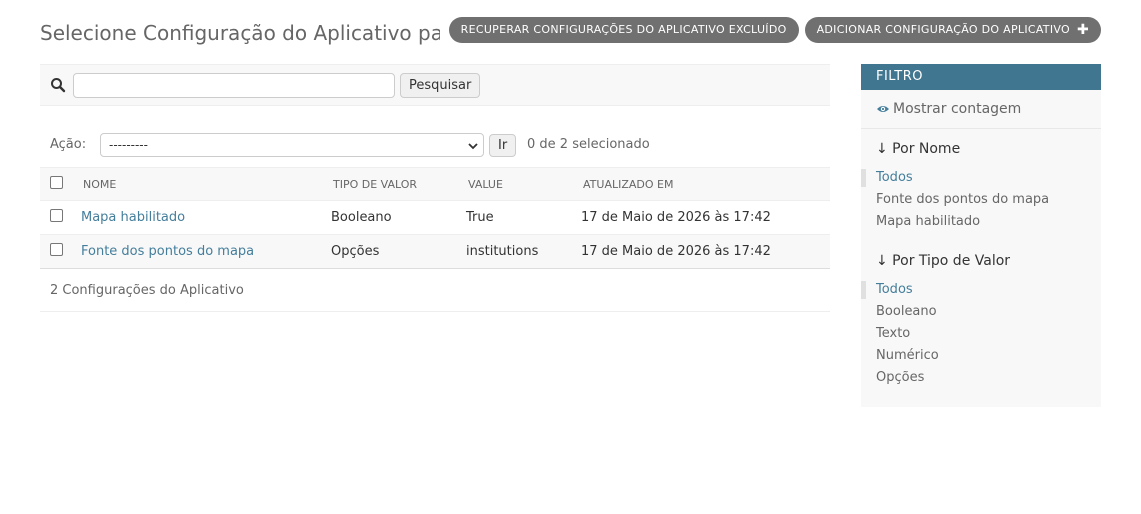  What do you see at coordinates (206, 184) in the screenshot?
I see `column-header-name: NOME` at bounding box center [206, 184].